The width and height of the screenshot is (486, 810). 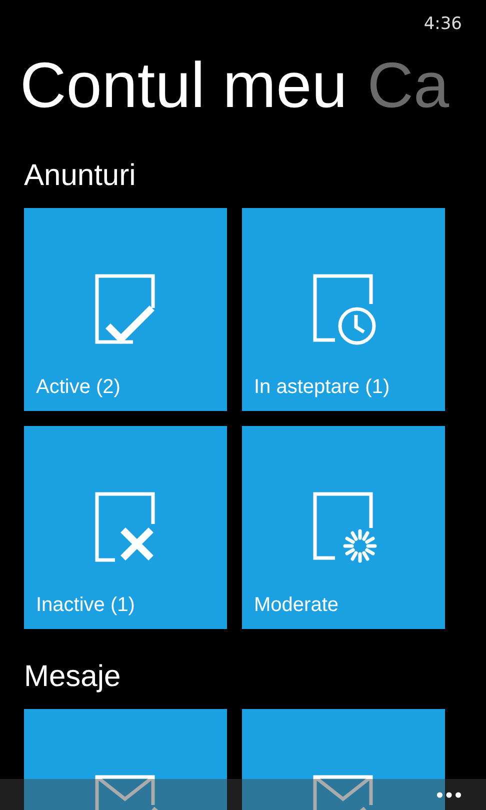 I want to click on pivot-header: Ca, so click(x=408, y=85).